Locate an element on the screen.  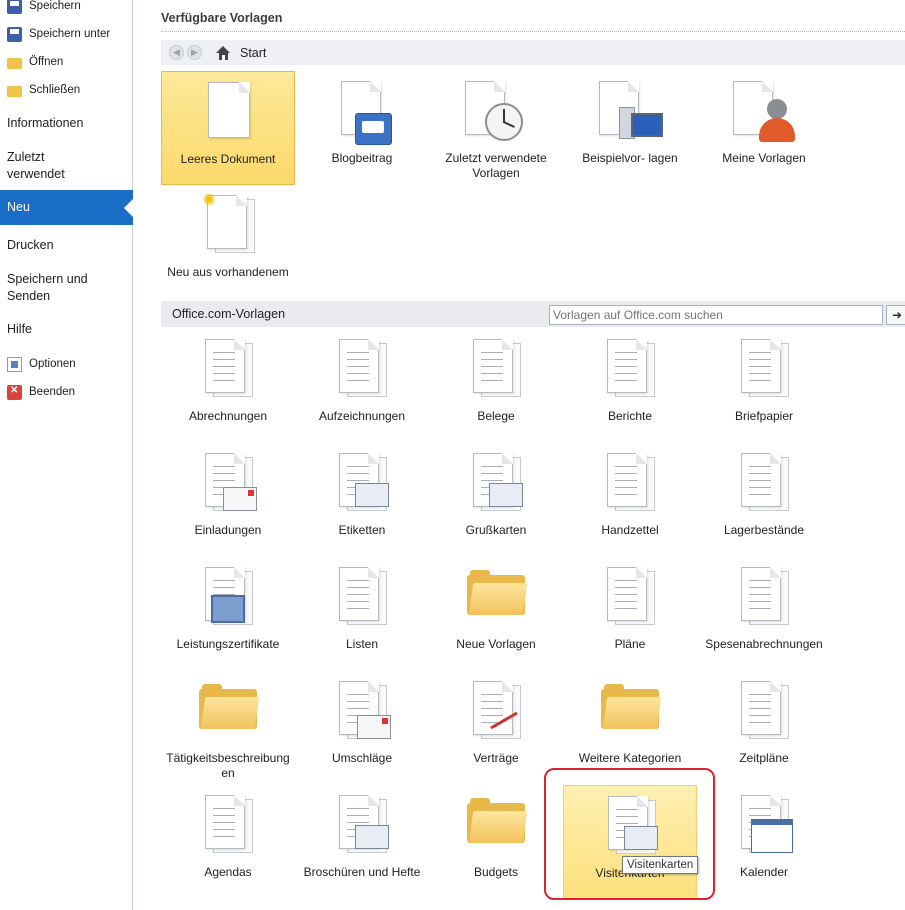
tile-label: Weitere Kategorien is located at coordinates (630, 758).